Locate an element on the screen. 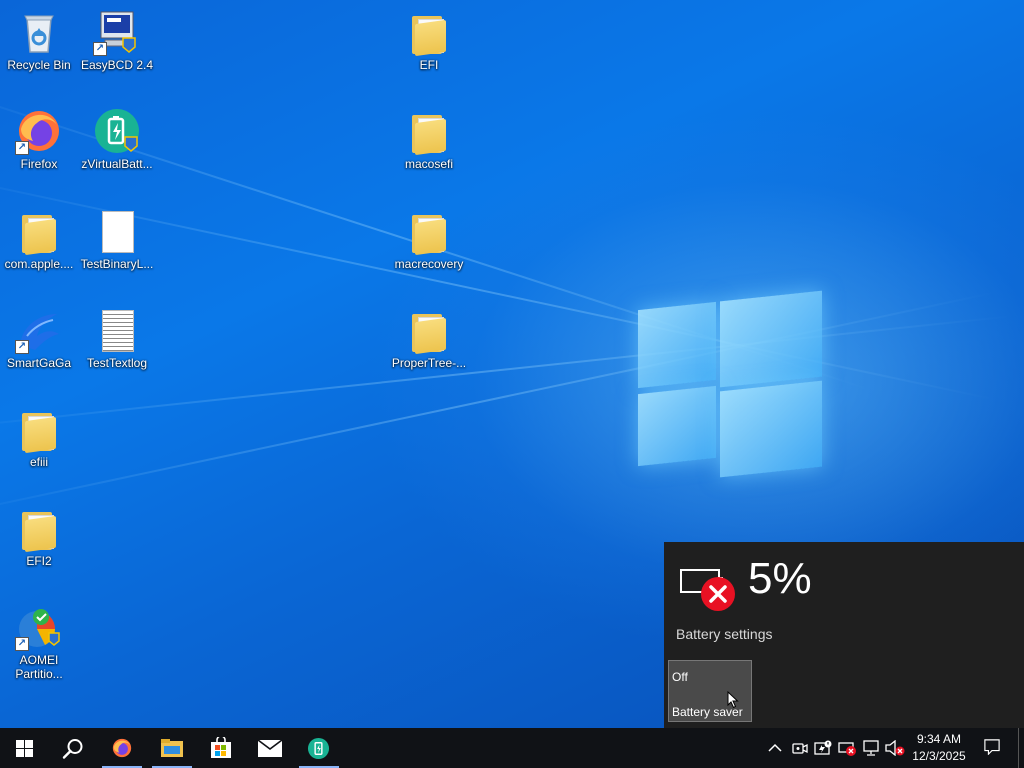  battery-saver-toggle: Off Battery saver is located at coordinates (710, 691).